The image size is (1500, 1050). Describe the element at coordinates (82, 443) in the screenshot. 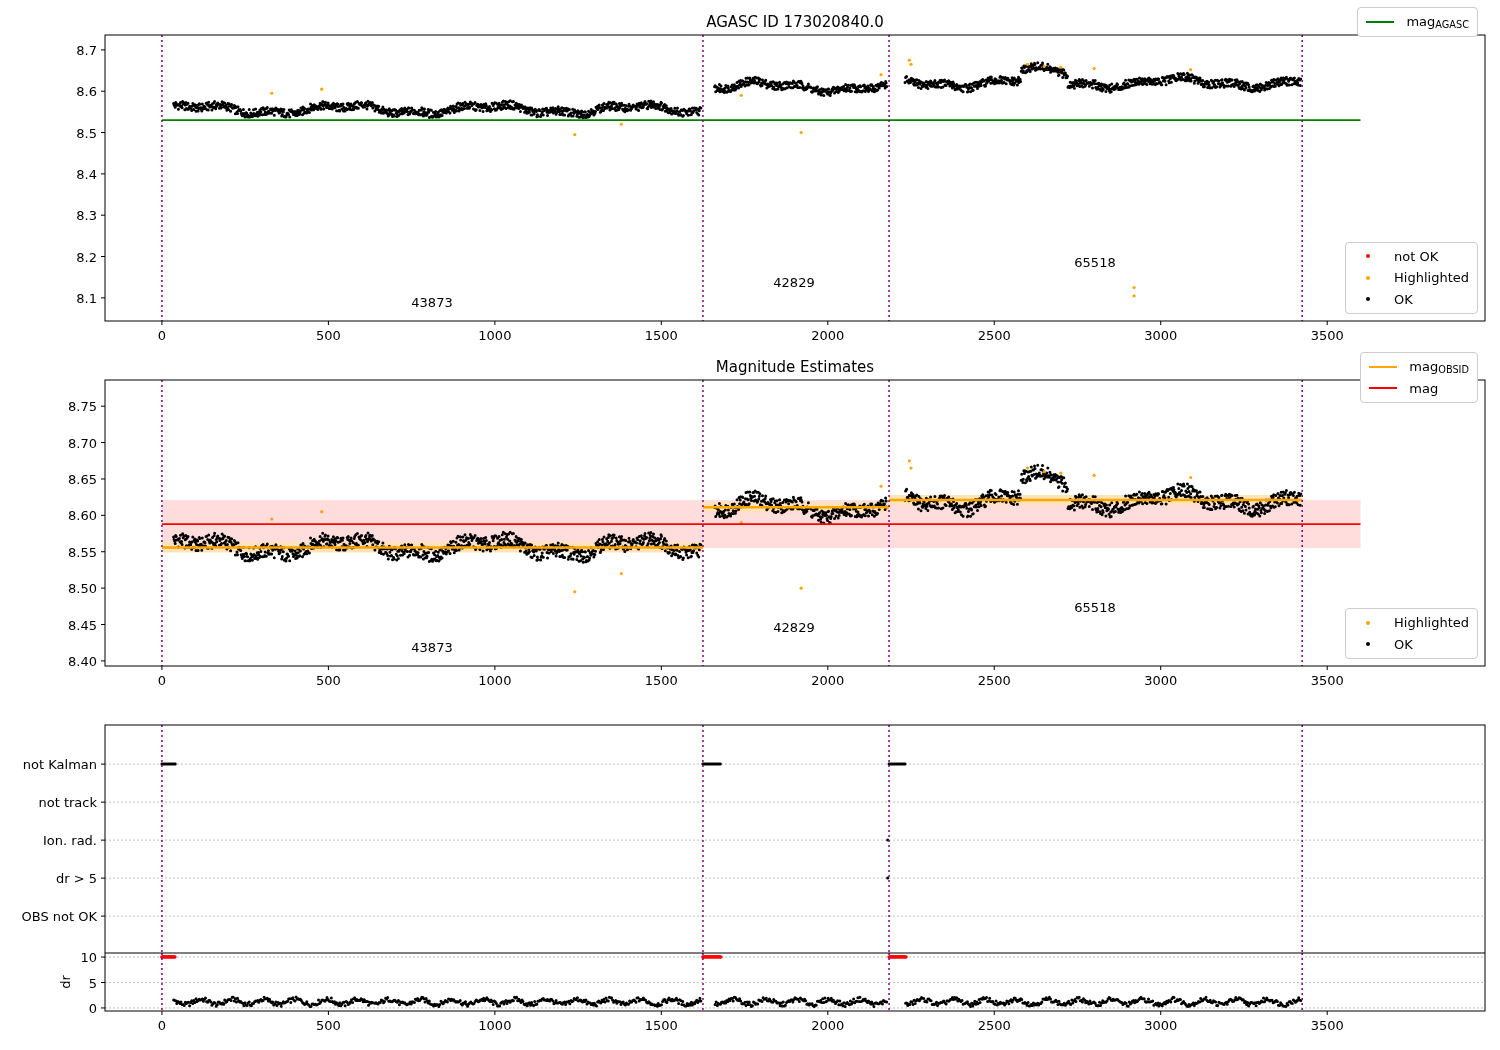

I see `y-tick-label: 8.70` at that location.